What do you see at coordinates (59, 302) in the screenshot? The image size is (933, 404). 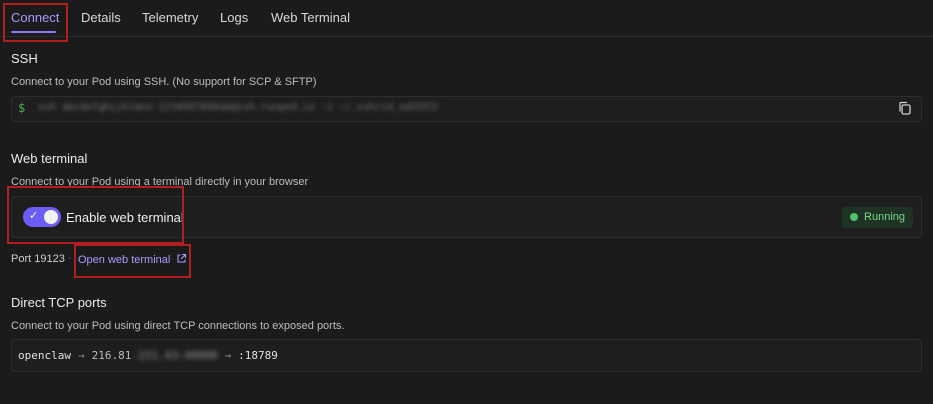 I see `tcp-title: Direct TCP ports` at bounding box center [59, 302].